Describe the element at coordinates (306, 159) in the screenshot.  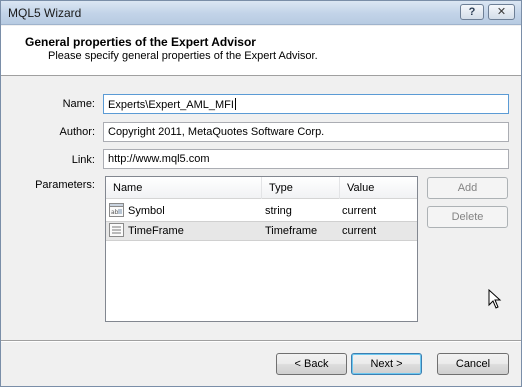
I see `link-field: http://www.mql5.com` at that location.